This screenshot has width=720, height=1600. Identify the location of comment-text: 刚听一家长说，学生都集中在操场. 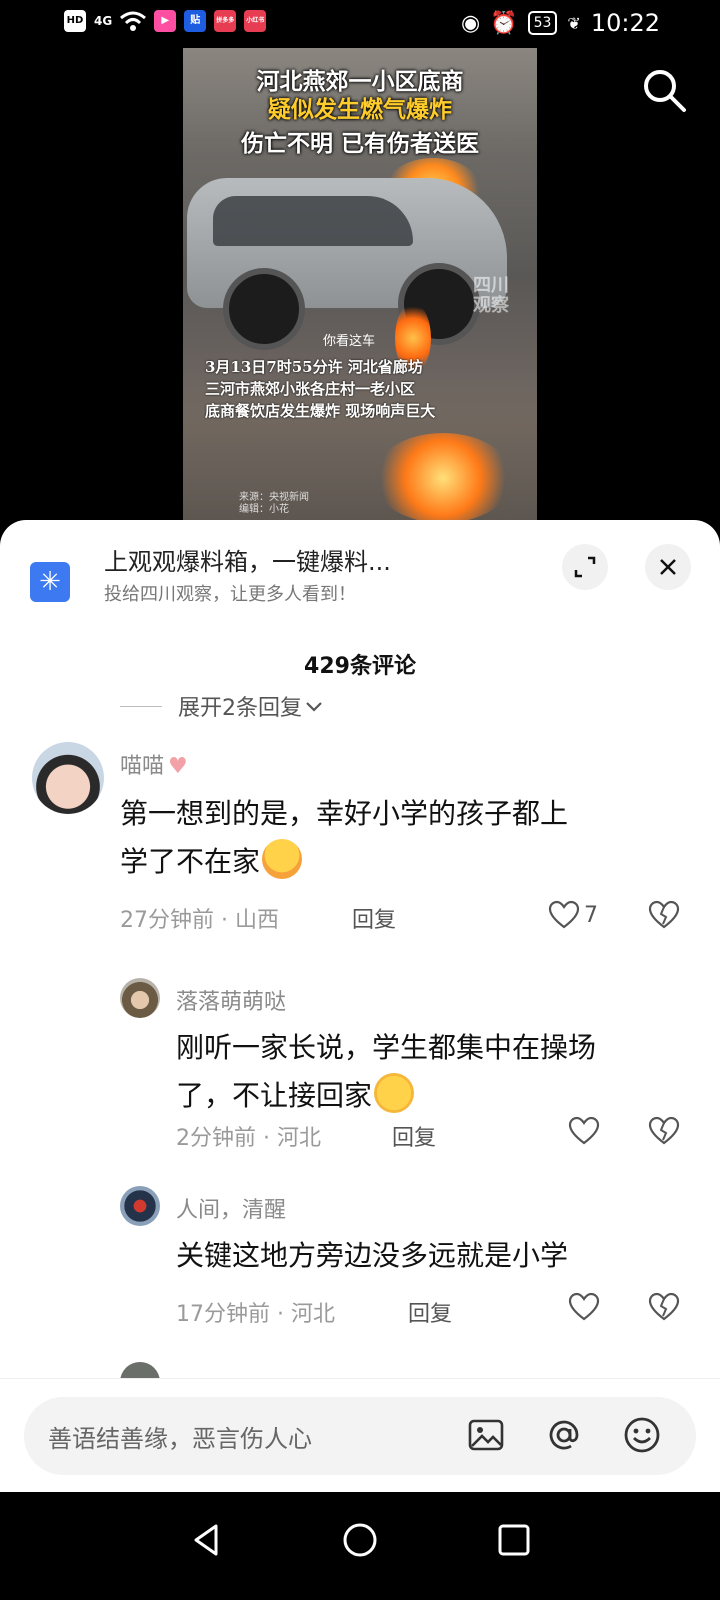
(386, 1047).